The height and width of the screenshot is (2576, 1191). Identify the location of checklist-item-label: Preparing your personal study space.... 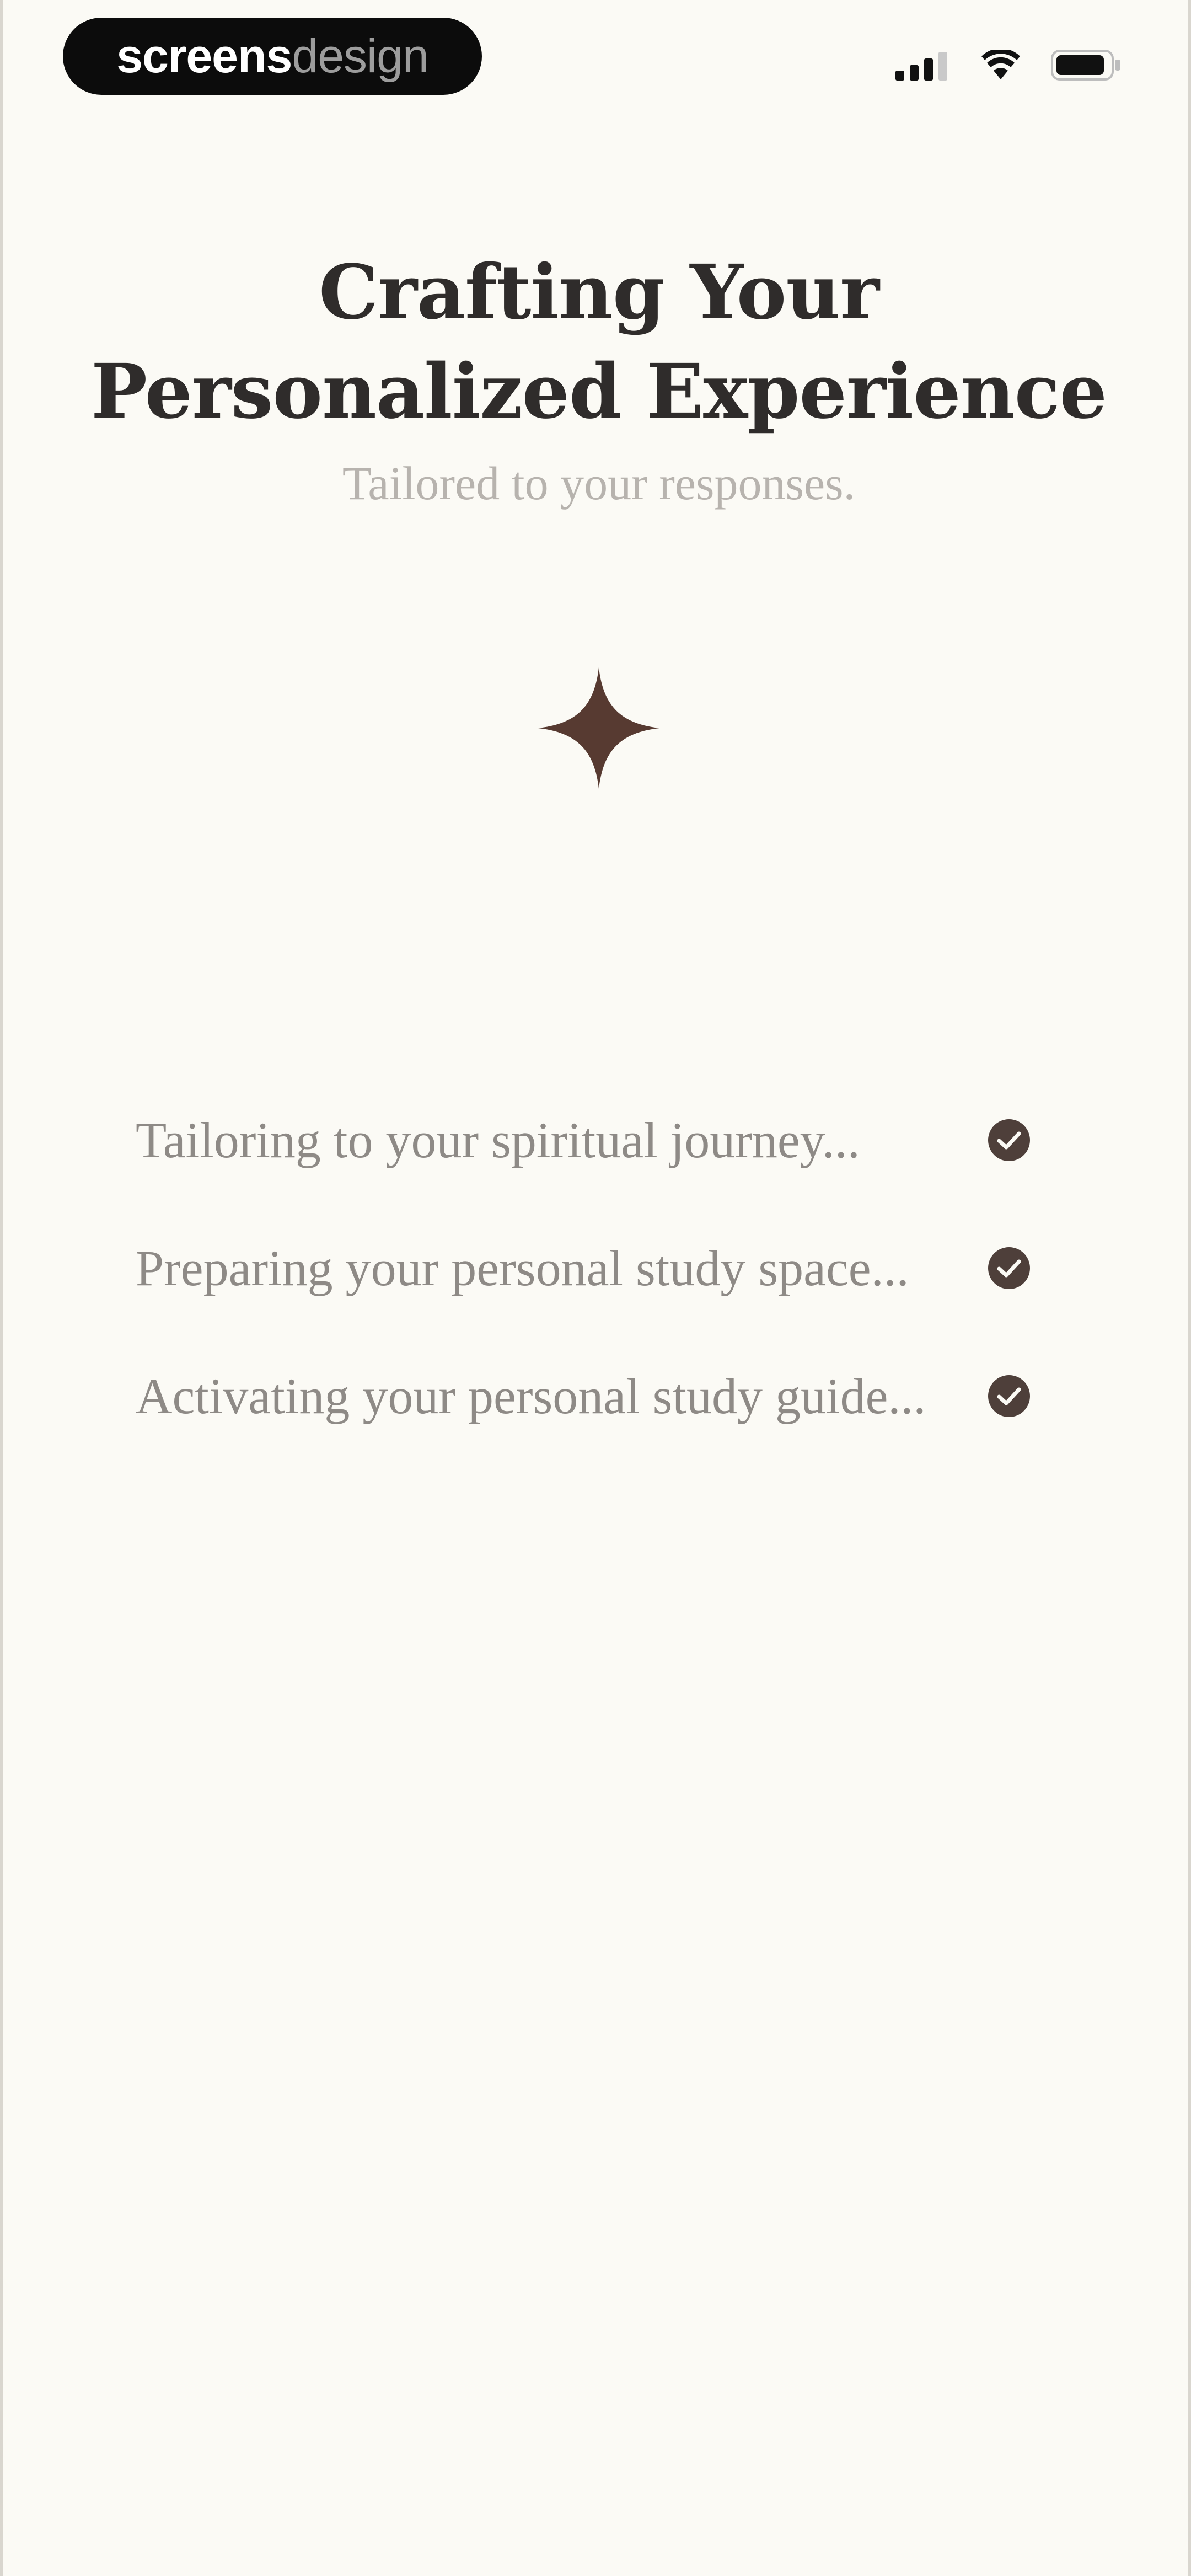
(522, 1268).